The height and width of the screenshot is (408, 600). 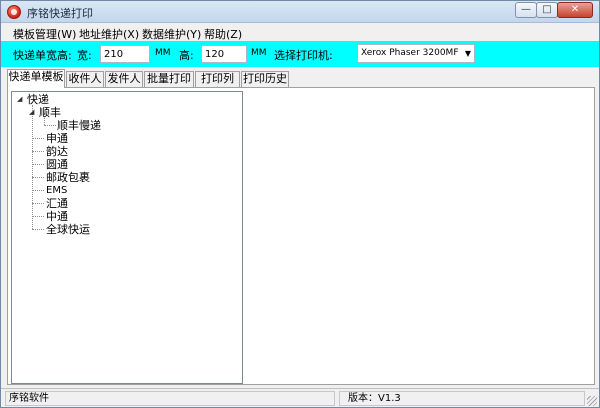 What do you see at coordinates (170, 398) in the screenshot?
I see `status-company: 序铭软件` at bounding box center [170, 398].